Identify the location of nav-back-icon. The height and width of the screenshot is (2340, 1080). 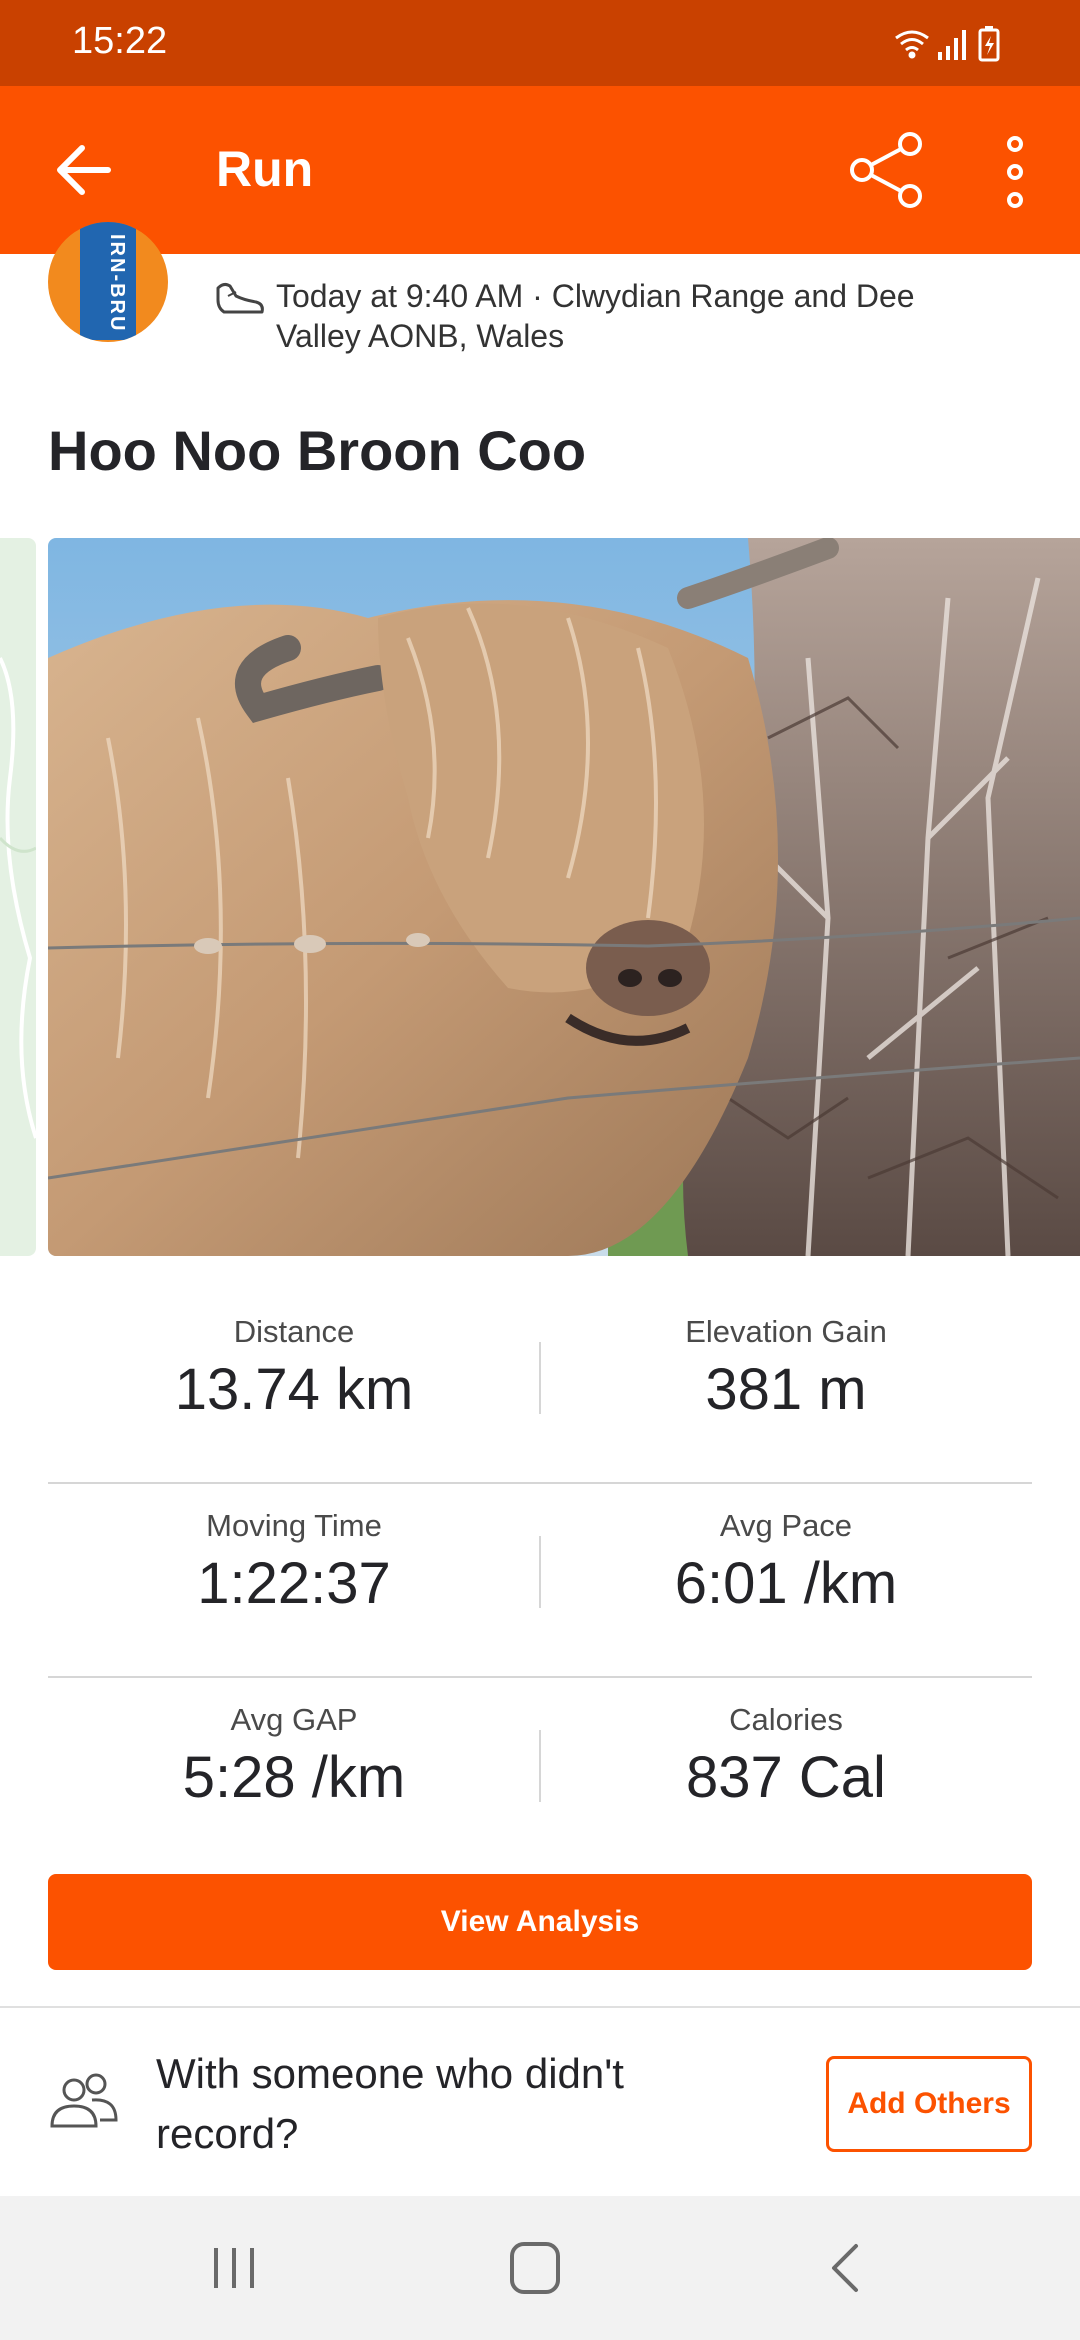
(846, 2268).